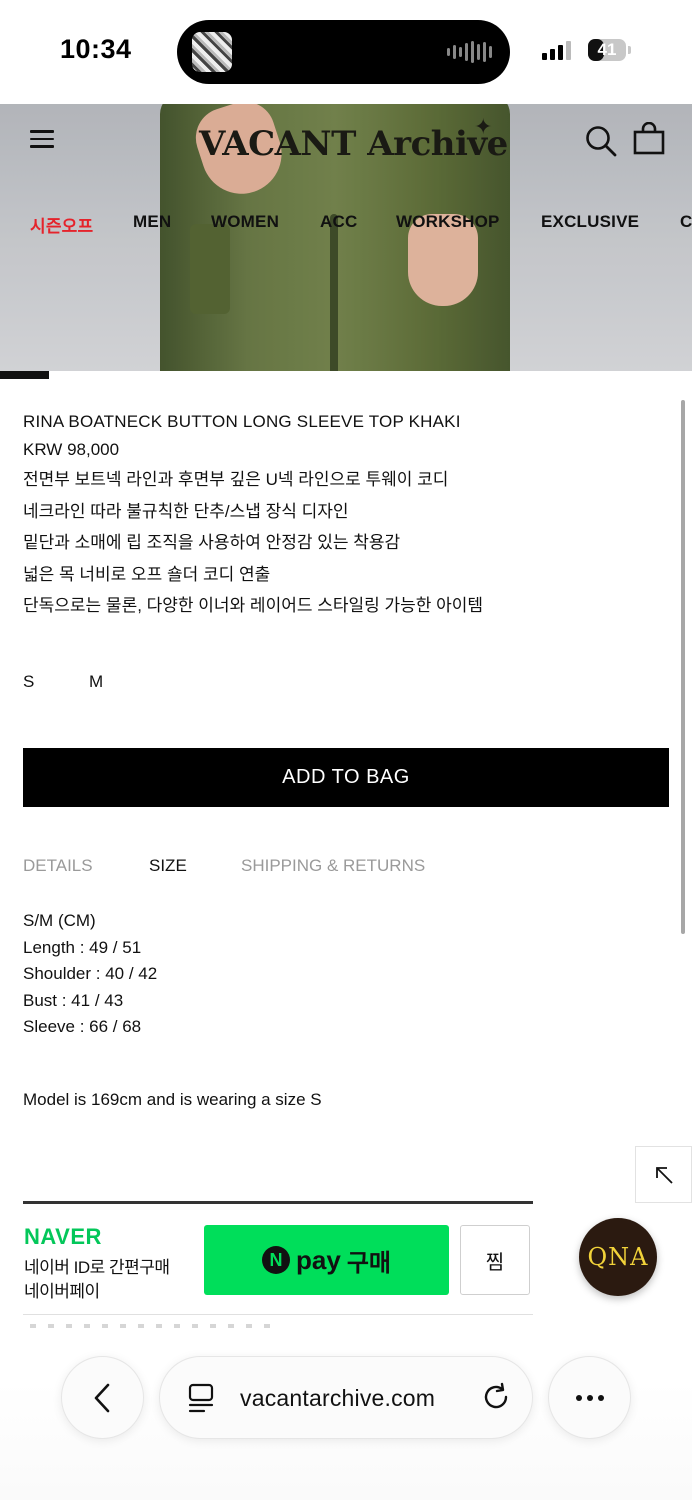  I want to click on nav-item-workshop: WORKSHOP, so click(448, 222).